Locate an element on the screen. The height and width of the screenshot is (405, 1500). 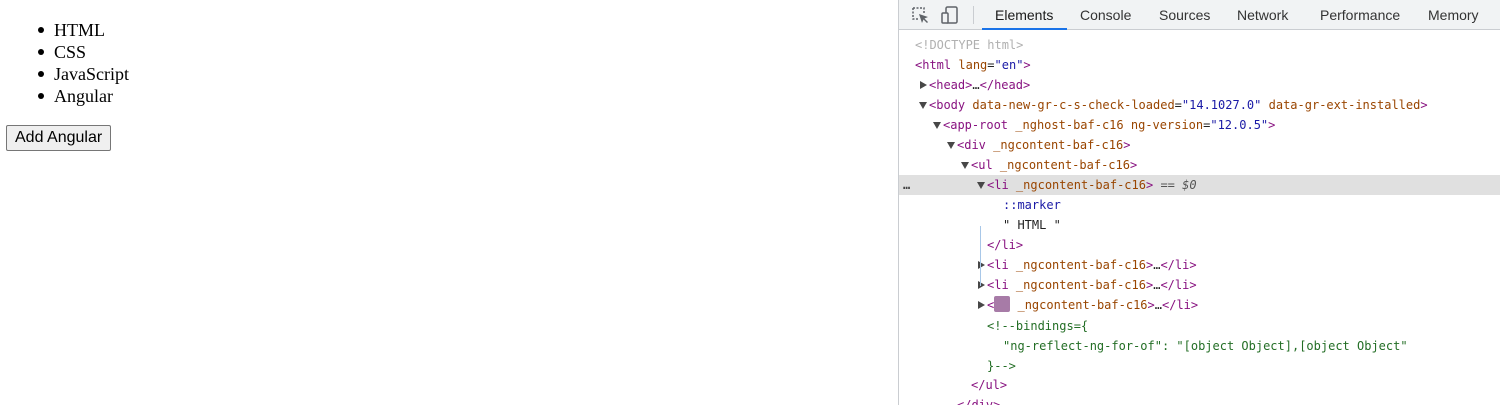
list-item: HTML is located at coordinates (83, 30).